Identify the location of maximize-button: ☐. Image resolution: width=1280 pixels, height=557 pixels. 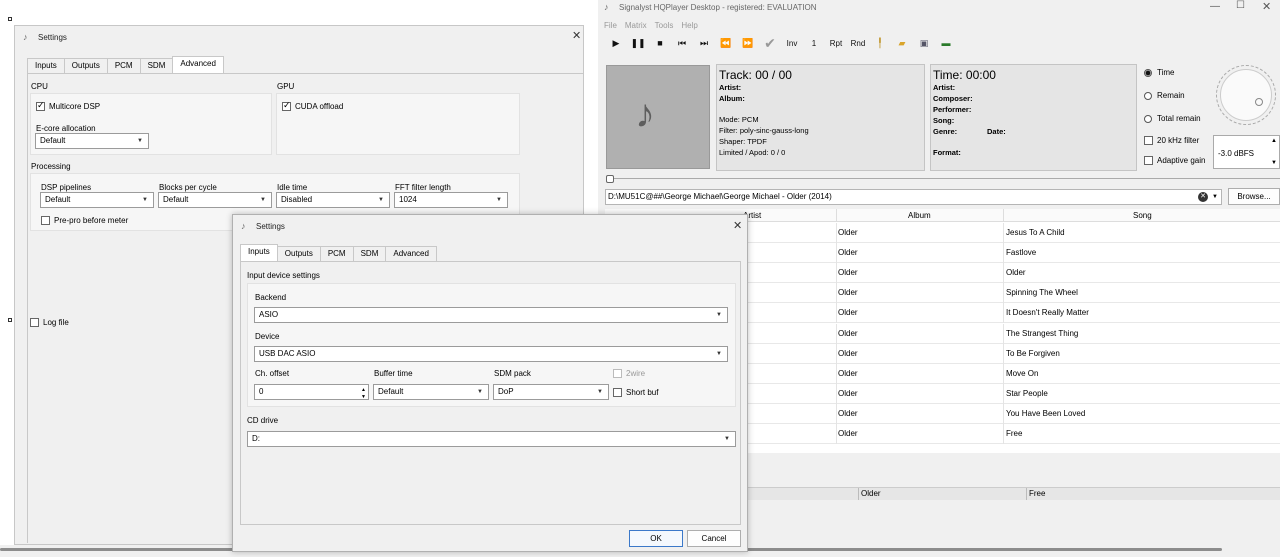
(1240, 5).